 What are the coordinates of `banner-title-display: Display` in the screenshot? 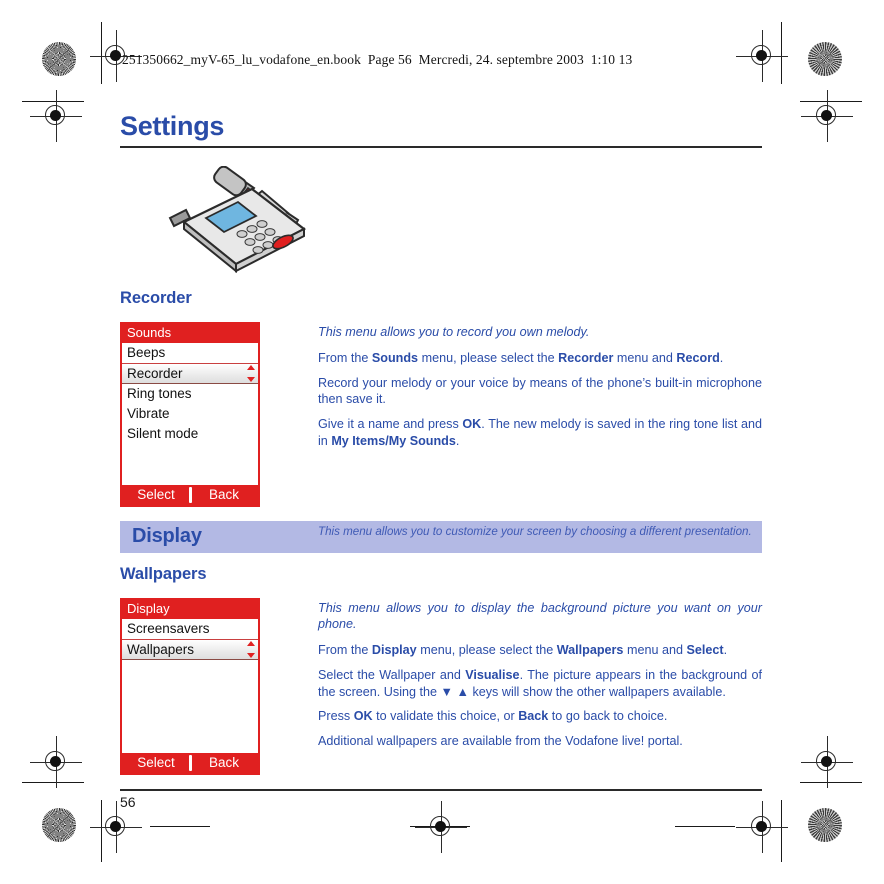 It's located at (167, 536).